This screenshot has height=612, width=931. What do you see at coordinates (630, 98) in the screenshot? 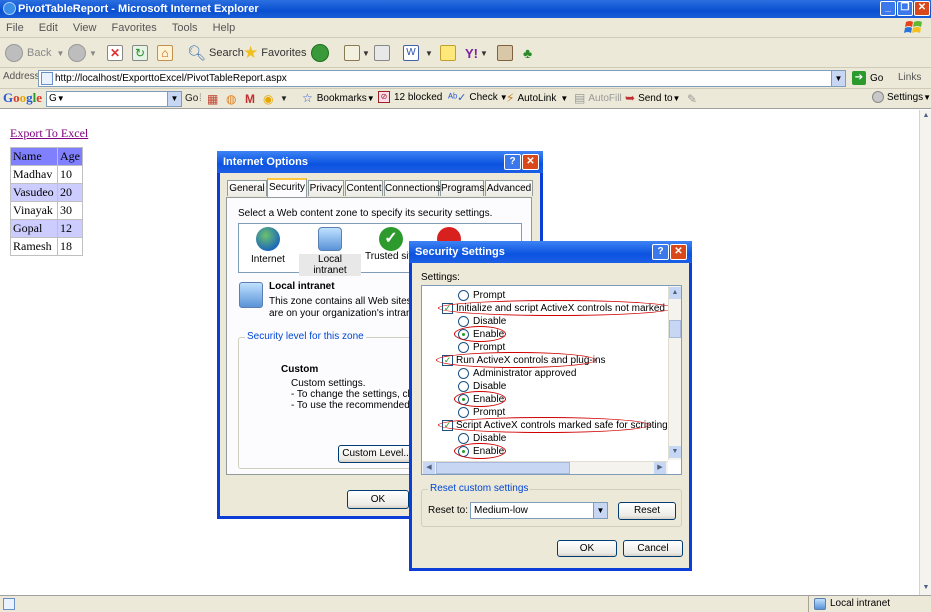
I see `sendto-icon: ➥` at bounding box center [630, 98].